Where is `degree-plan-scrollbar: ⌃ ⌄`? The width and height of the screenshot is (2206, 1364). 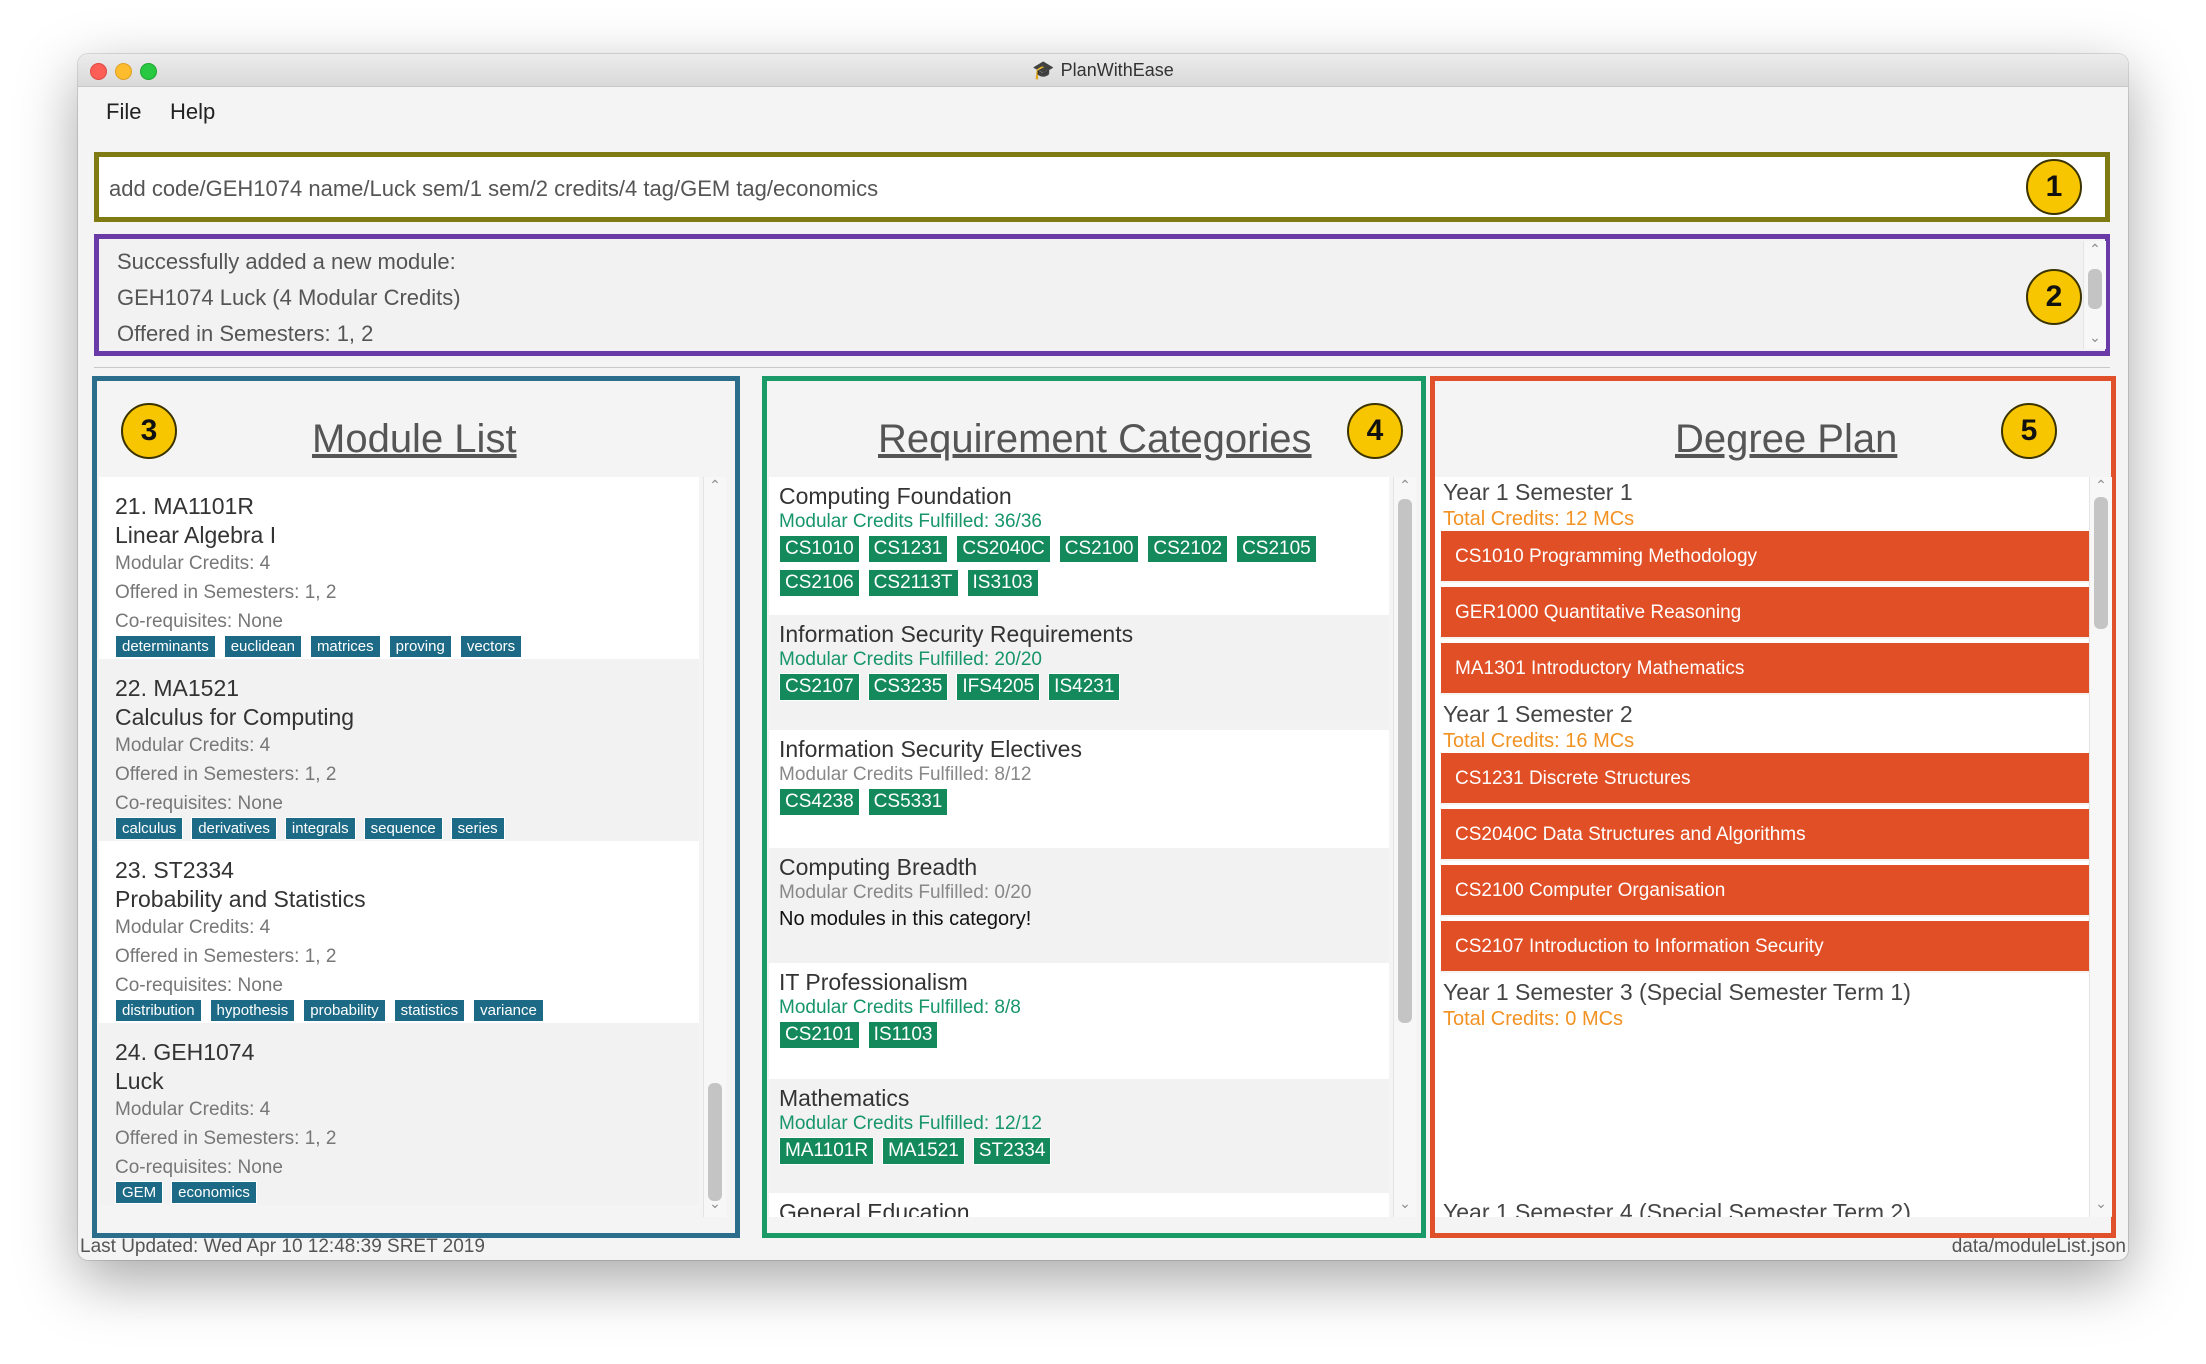 degree-plan-scrollbar: ⌃ ⌄ is located at coordinates (2100, 847).